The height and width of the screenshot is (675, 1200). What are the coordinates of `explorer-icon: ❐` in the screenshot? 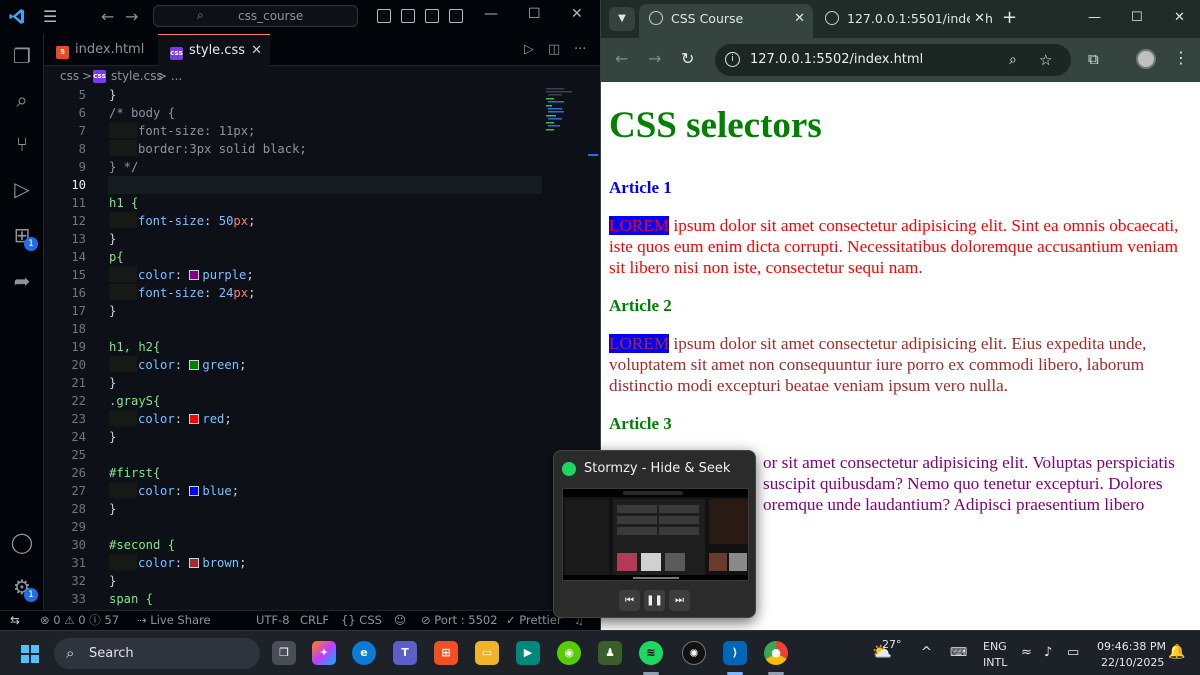 It's located at (22, 56).